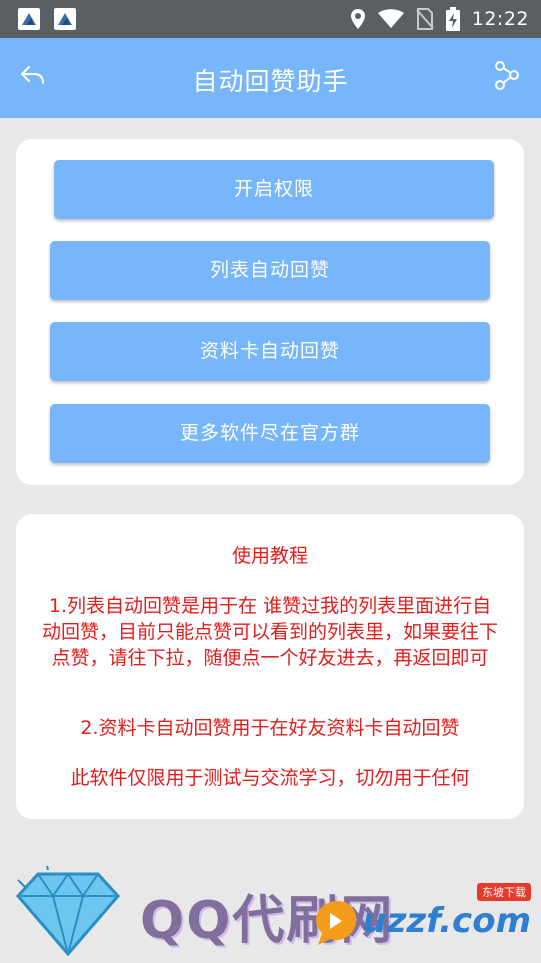 This screenshot has width=541, height=963. Describe the element at coordinates (452, 19) in the screenshot. I see `battery-charging-icon` at that location.